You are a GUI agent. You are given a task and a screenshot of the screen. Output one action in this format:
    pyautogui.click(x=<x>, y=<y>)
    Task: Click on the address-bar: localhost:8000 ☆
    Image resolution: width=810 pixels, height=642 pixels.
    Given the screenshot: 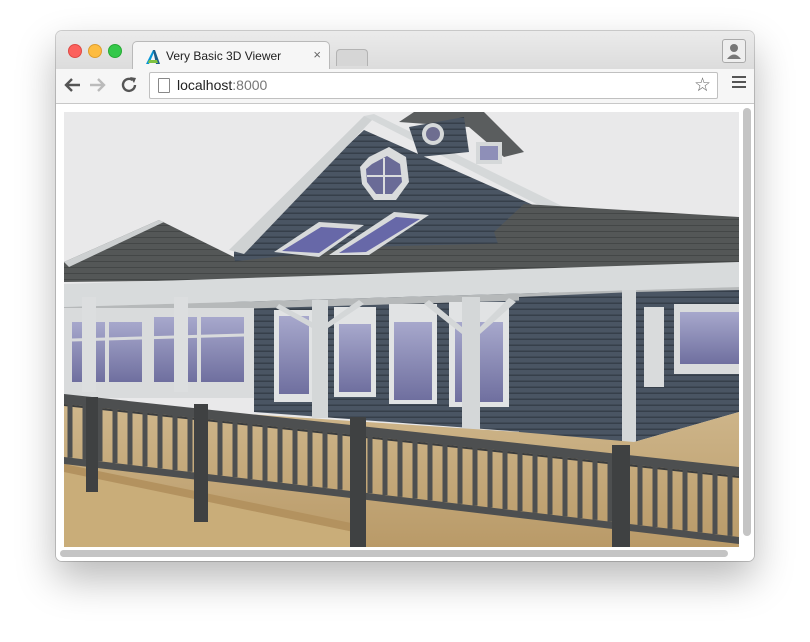 What is the action you would take?
    pyautogui.click(x=433, y=85)
    